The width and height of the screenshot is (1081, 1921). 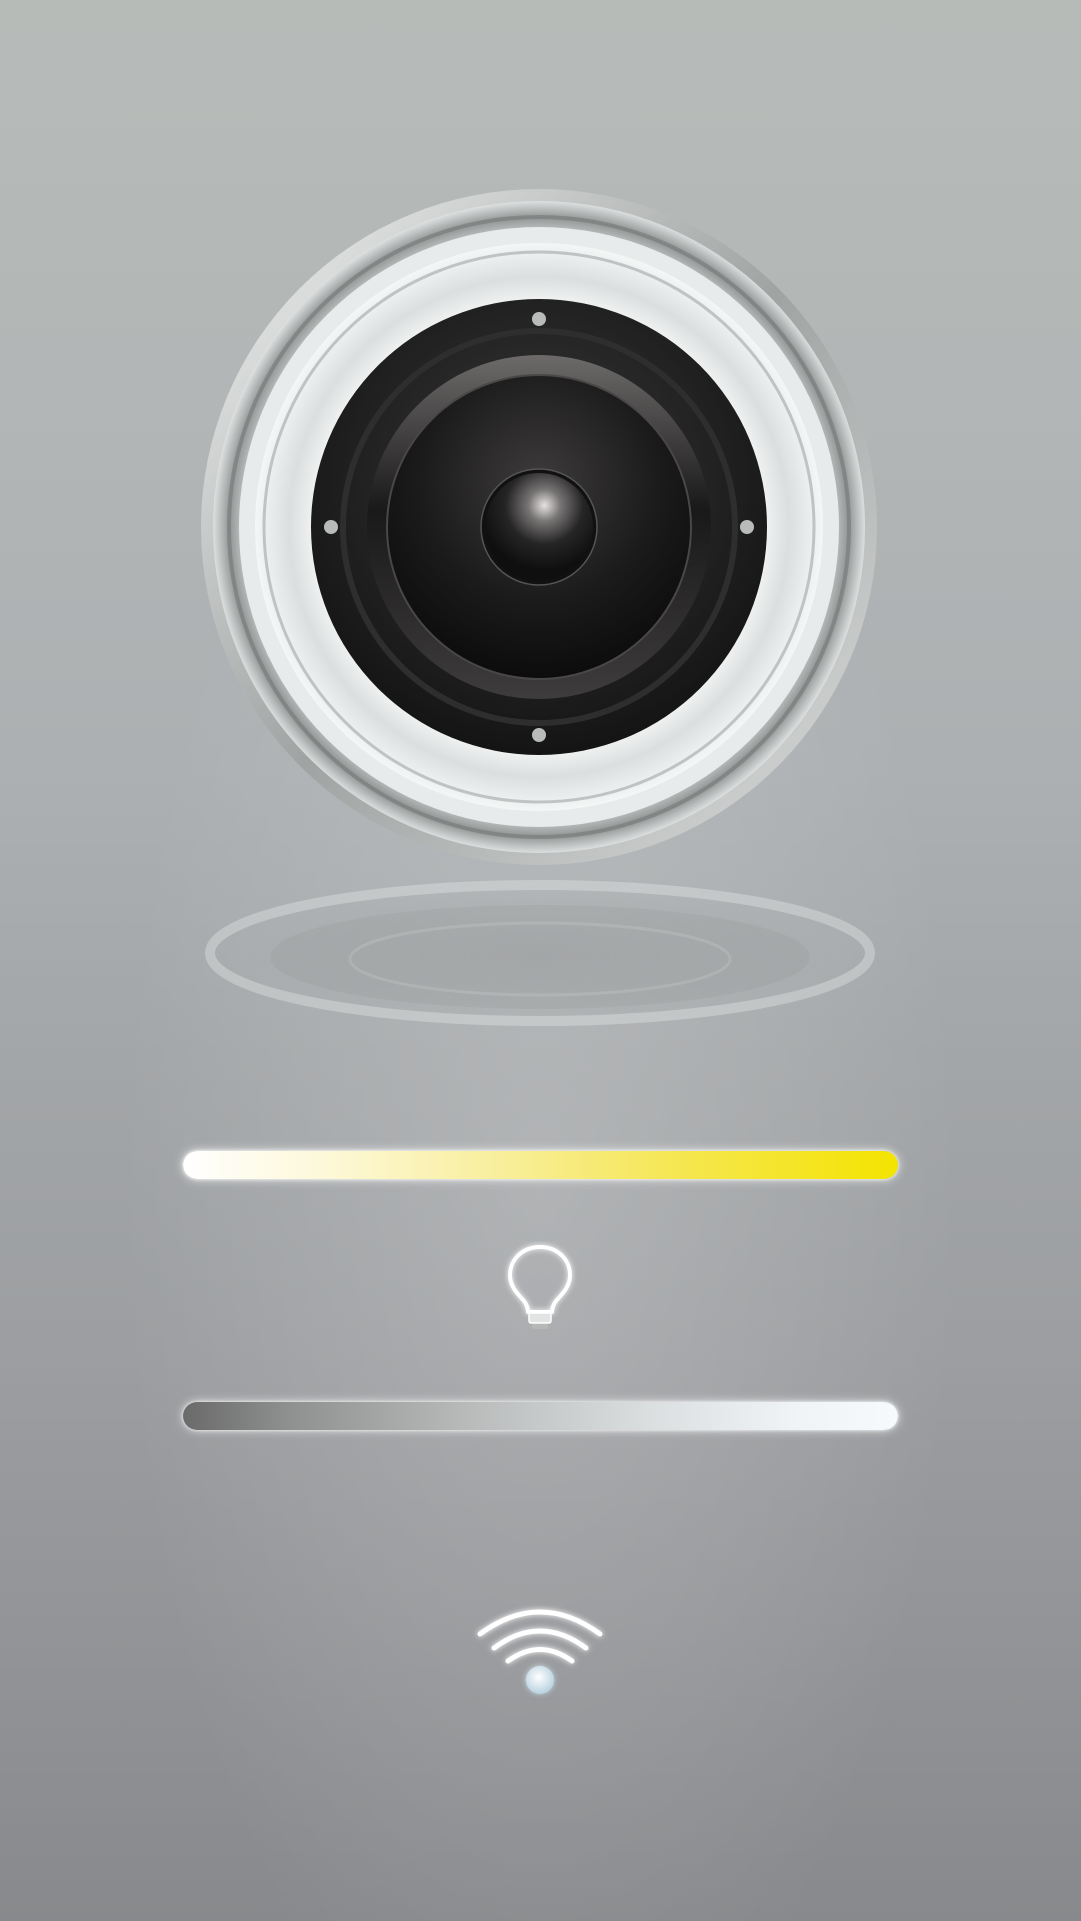 What do you see at coordinates (540, 950) in the screenshot?
I see `speaker-reflection` at bounding box center [540, 950].